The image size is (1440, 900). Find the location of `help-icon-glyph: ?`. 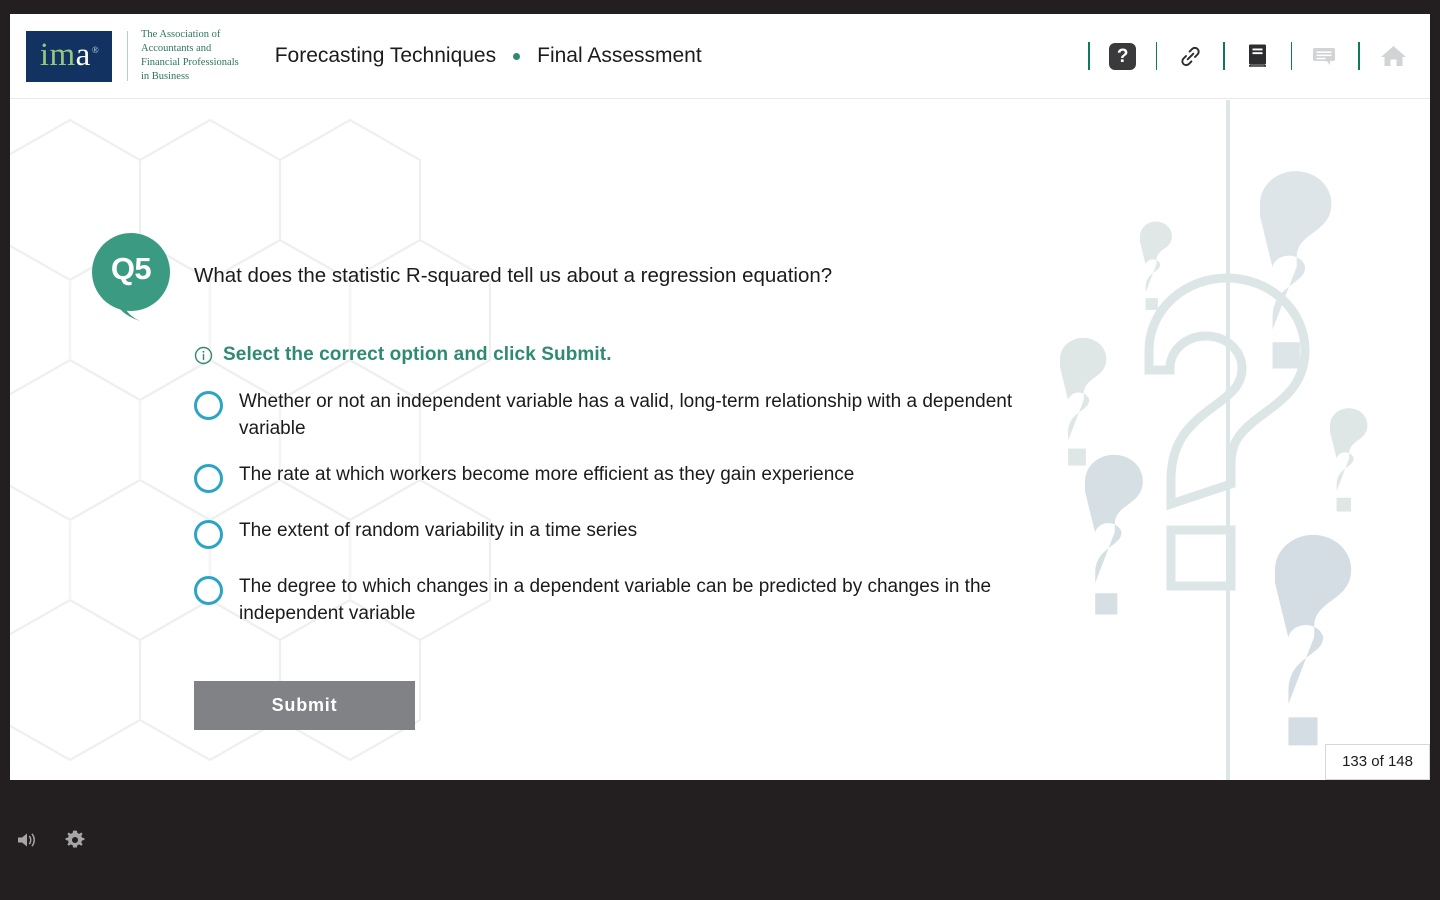

help-icon-glyph: ? is located at coordinates (1123, 56).